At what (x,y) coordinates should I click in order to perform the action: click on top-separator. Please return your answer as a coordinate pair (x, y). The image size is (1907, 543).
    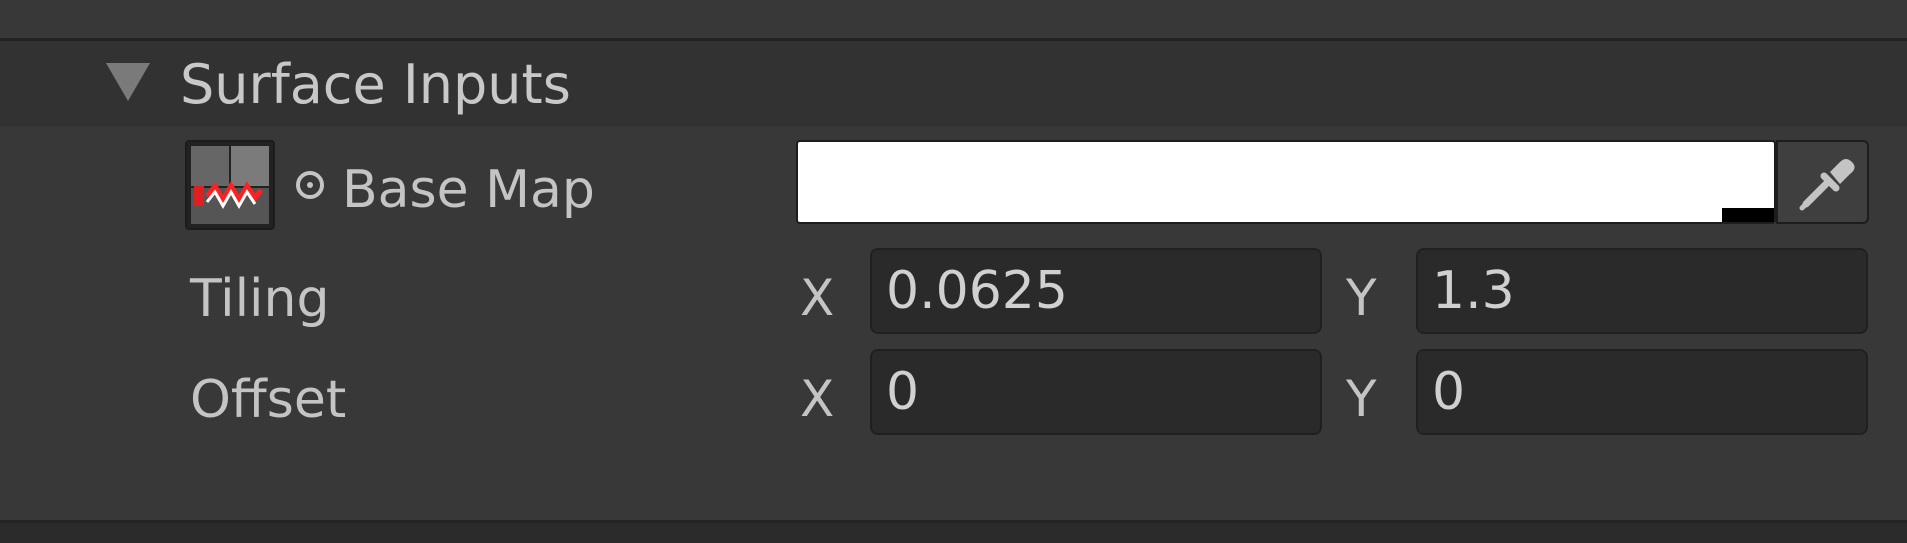
    Looking at the image, I should click on (953, 20).